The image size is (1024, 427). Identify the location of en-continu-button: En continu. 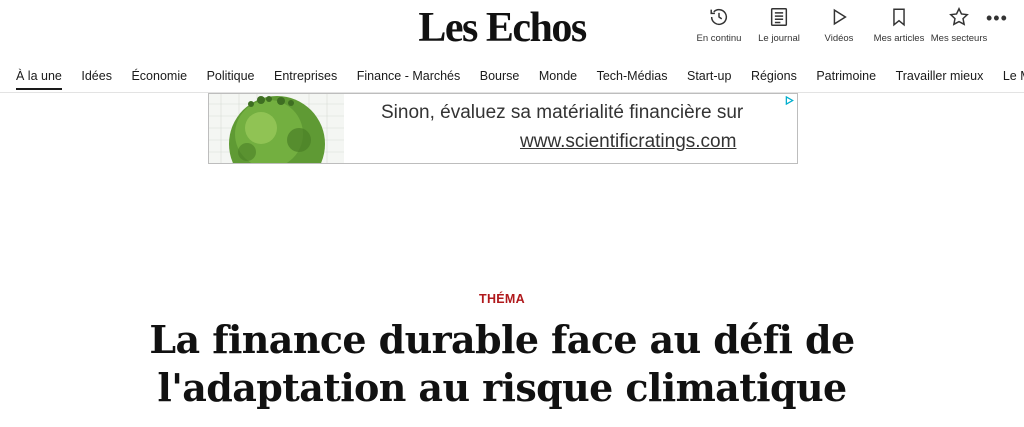
(719, 25).